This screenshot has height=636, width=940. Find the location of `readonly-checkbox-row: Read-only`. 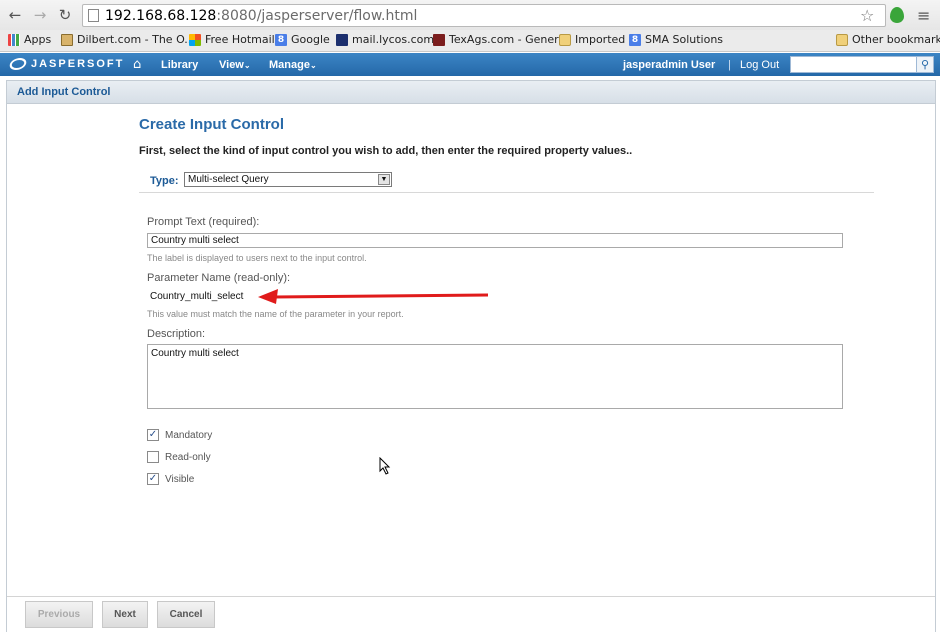

readonly-checkbox-row: Read-only is located at coordinates (179, 457).